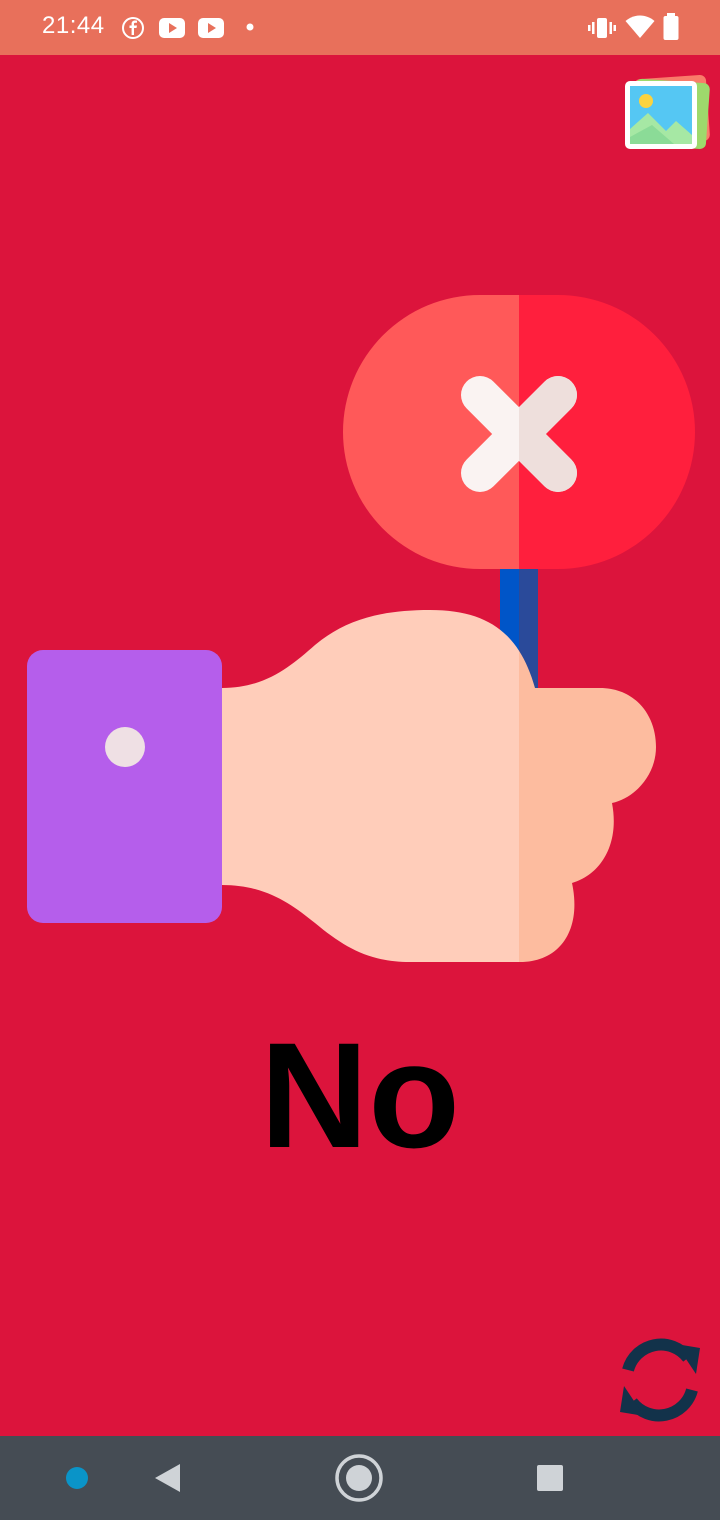  Describe the element at coordinates (360, 27) in the screenshot. I see `status-bar: 21:44` at that location.